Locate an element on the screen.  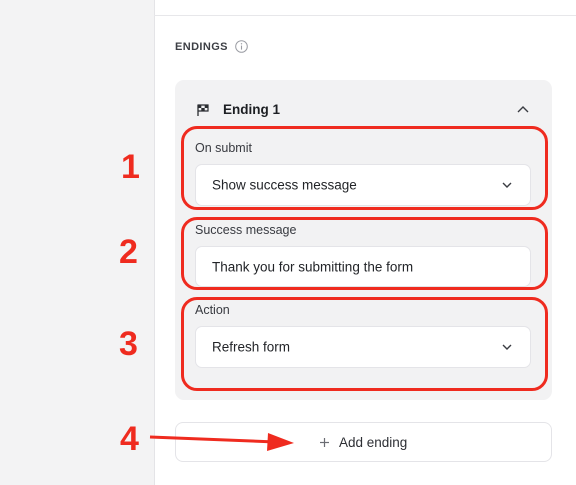
chevron-up-icon is located at coordinates (523, 109).